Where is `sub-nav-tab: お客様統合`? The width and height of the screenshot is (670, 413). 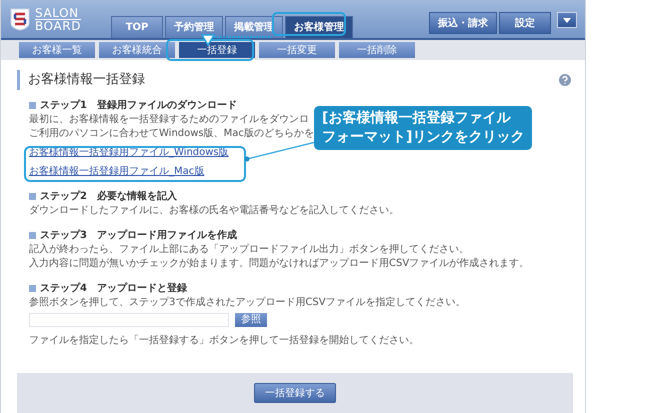 sub-nav-tab: お客様統合 is located at coordinates (137, 50).